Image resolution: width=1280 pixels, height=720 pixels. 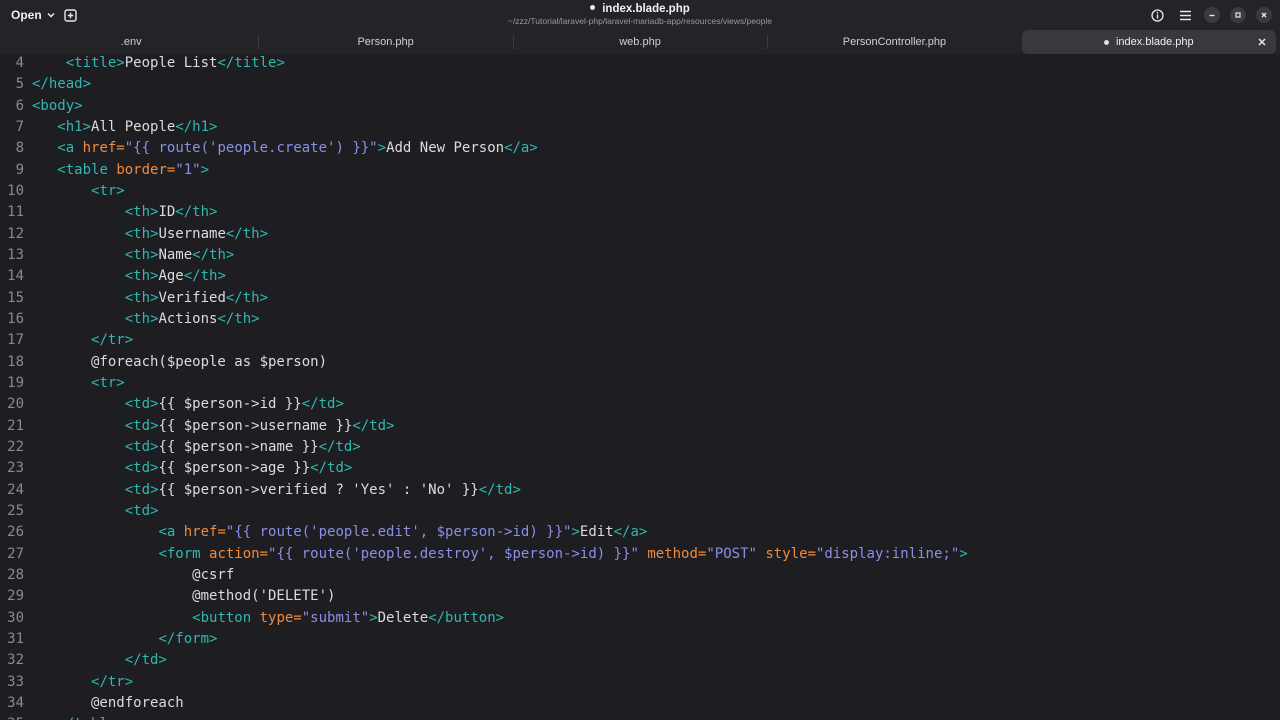 What do you see at coordinates (731, 553) in the screenshot?
I see `code-token: "POST"` at bounding box center [731, 553].